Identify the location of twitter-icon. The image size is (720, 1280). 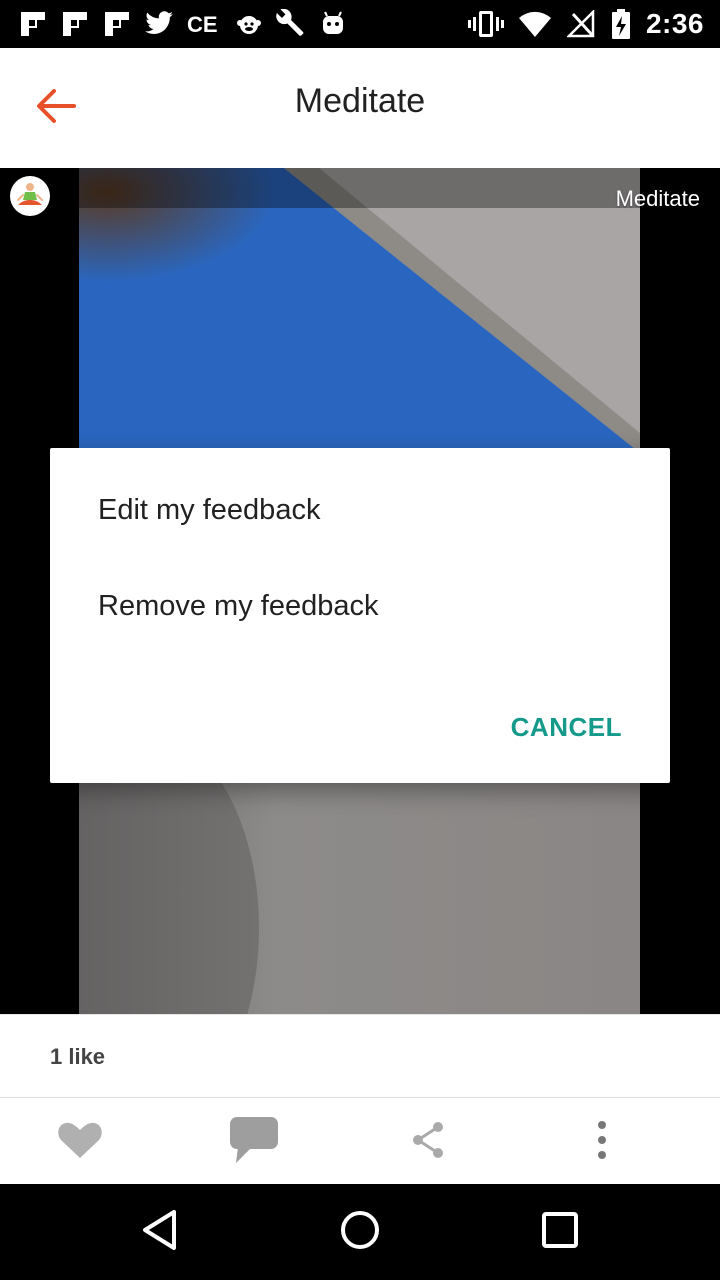
(159, 24).